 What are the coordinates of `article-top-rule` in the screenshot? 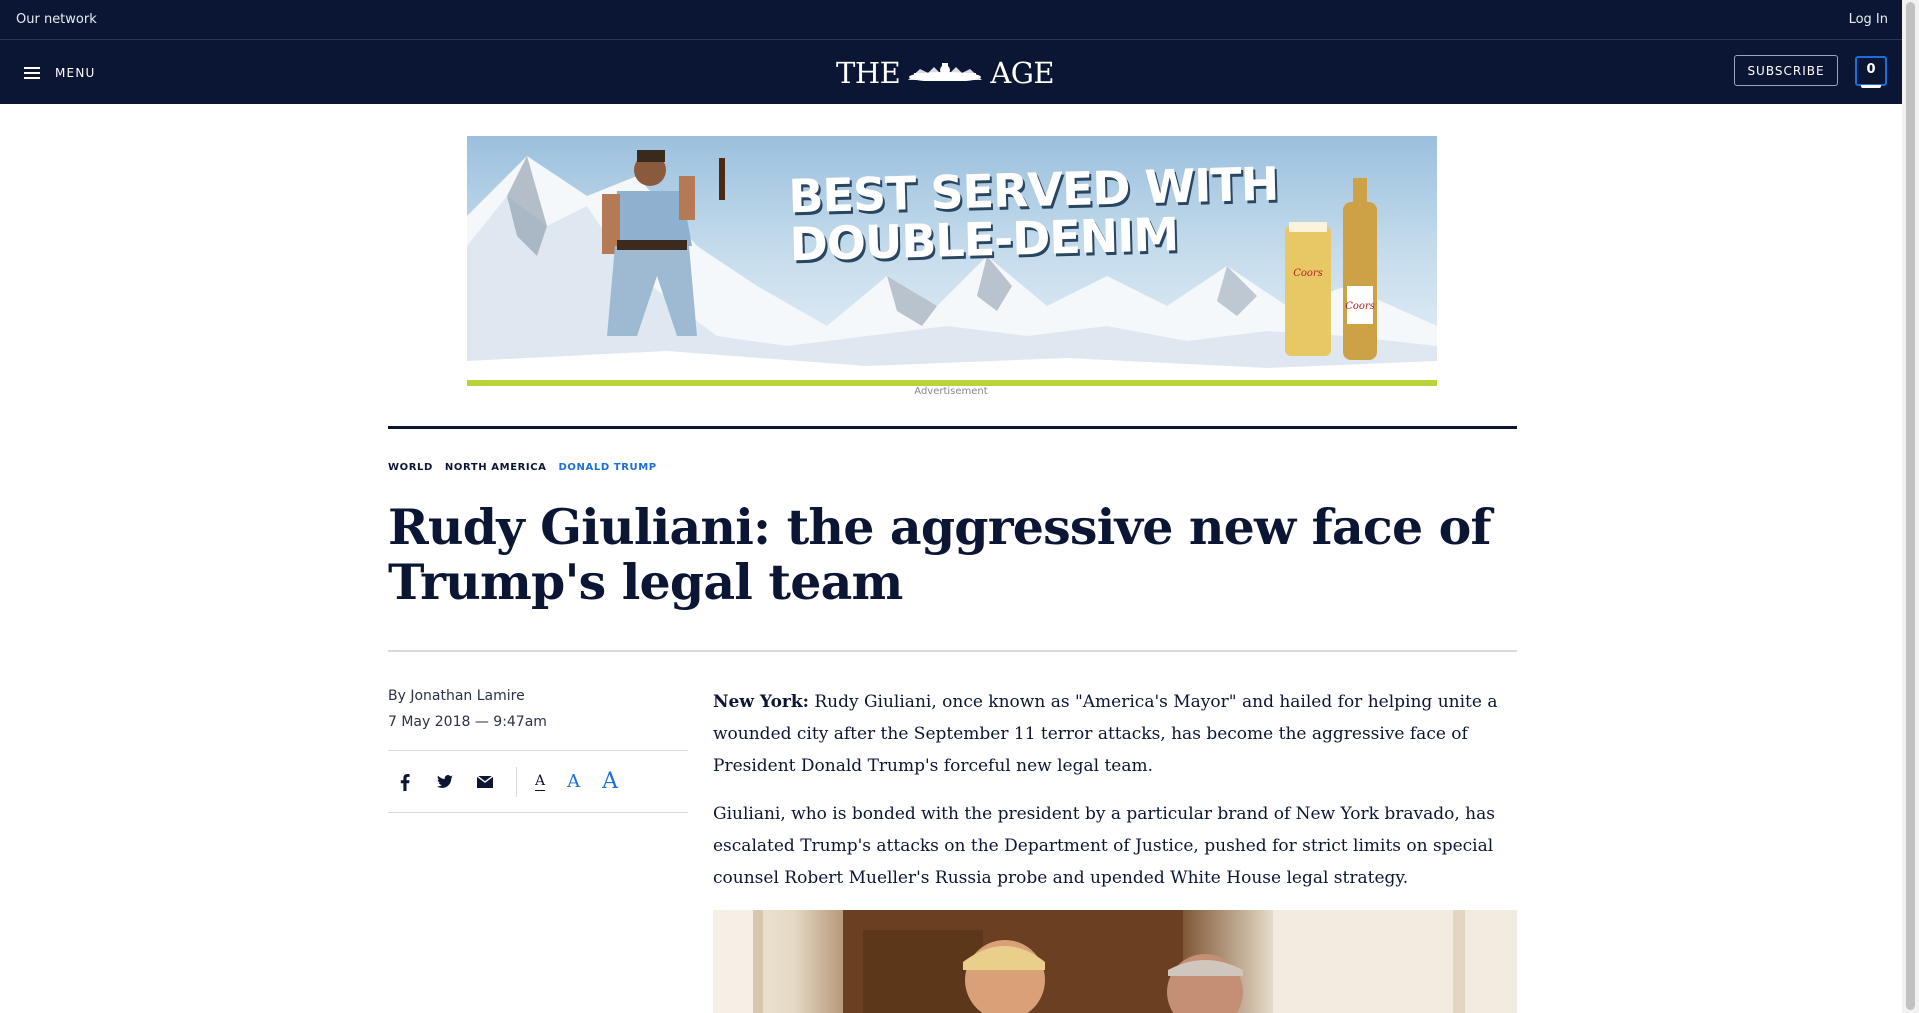 It's located at (952, 427).